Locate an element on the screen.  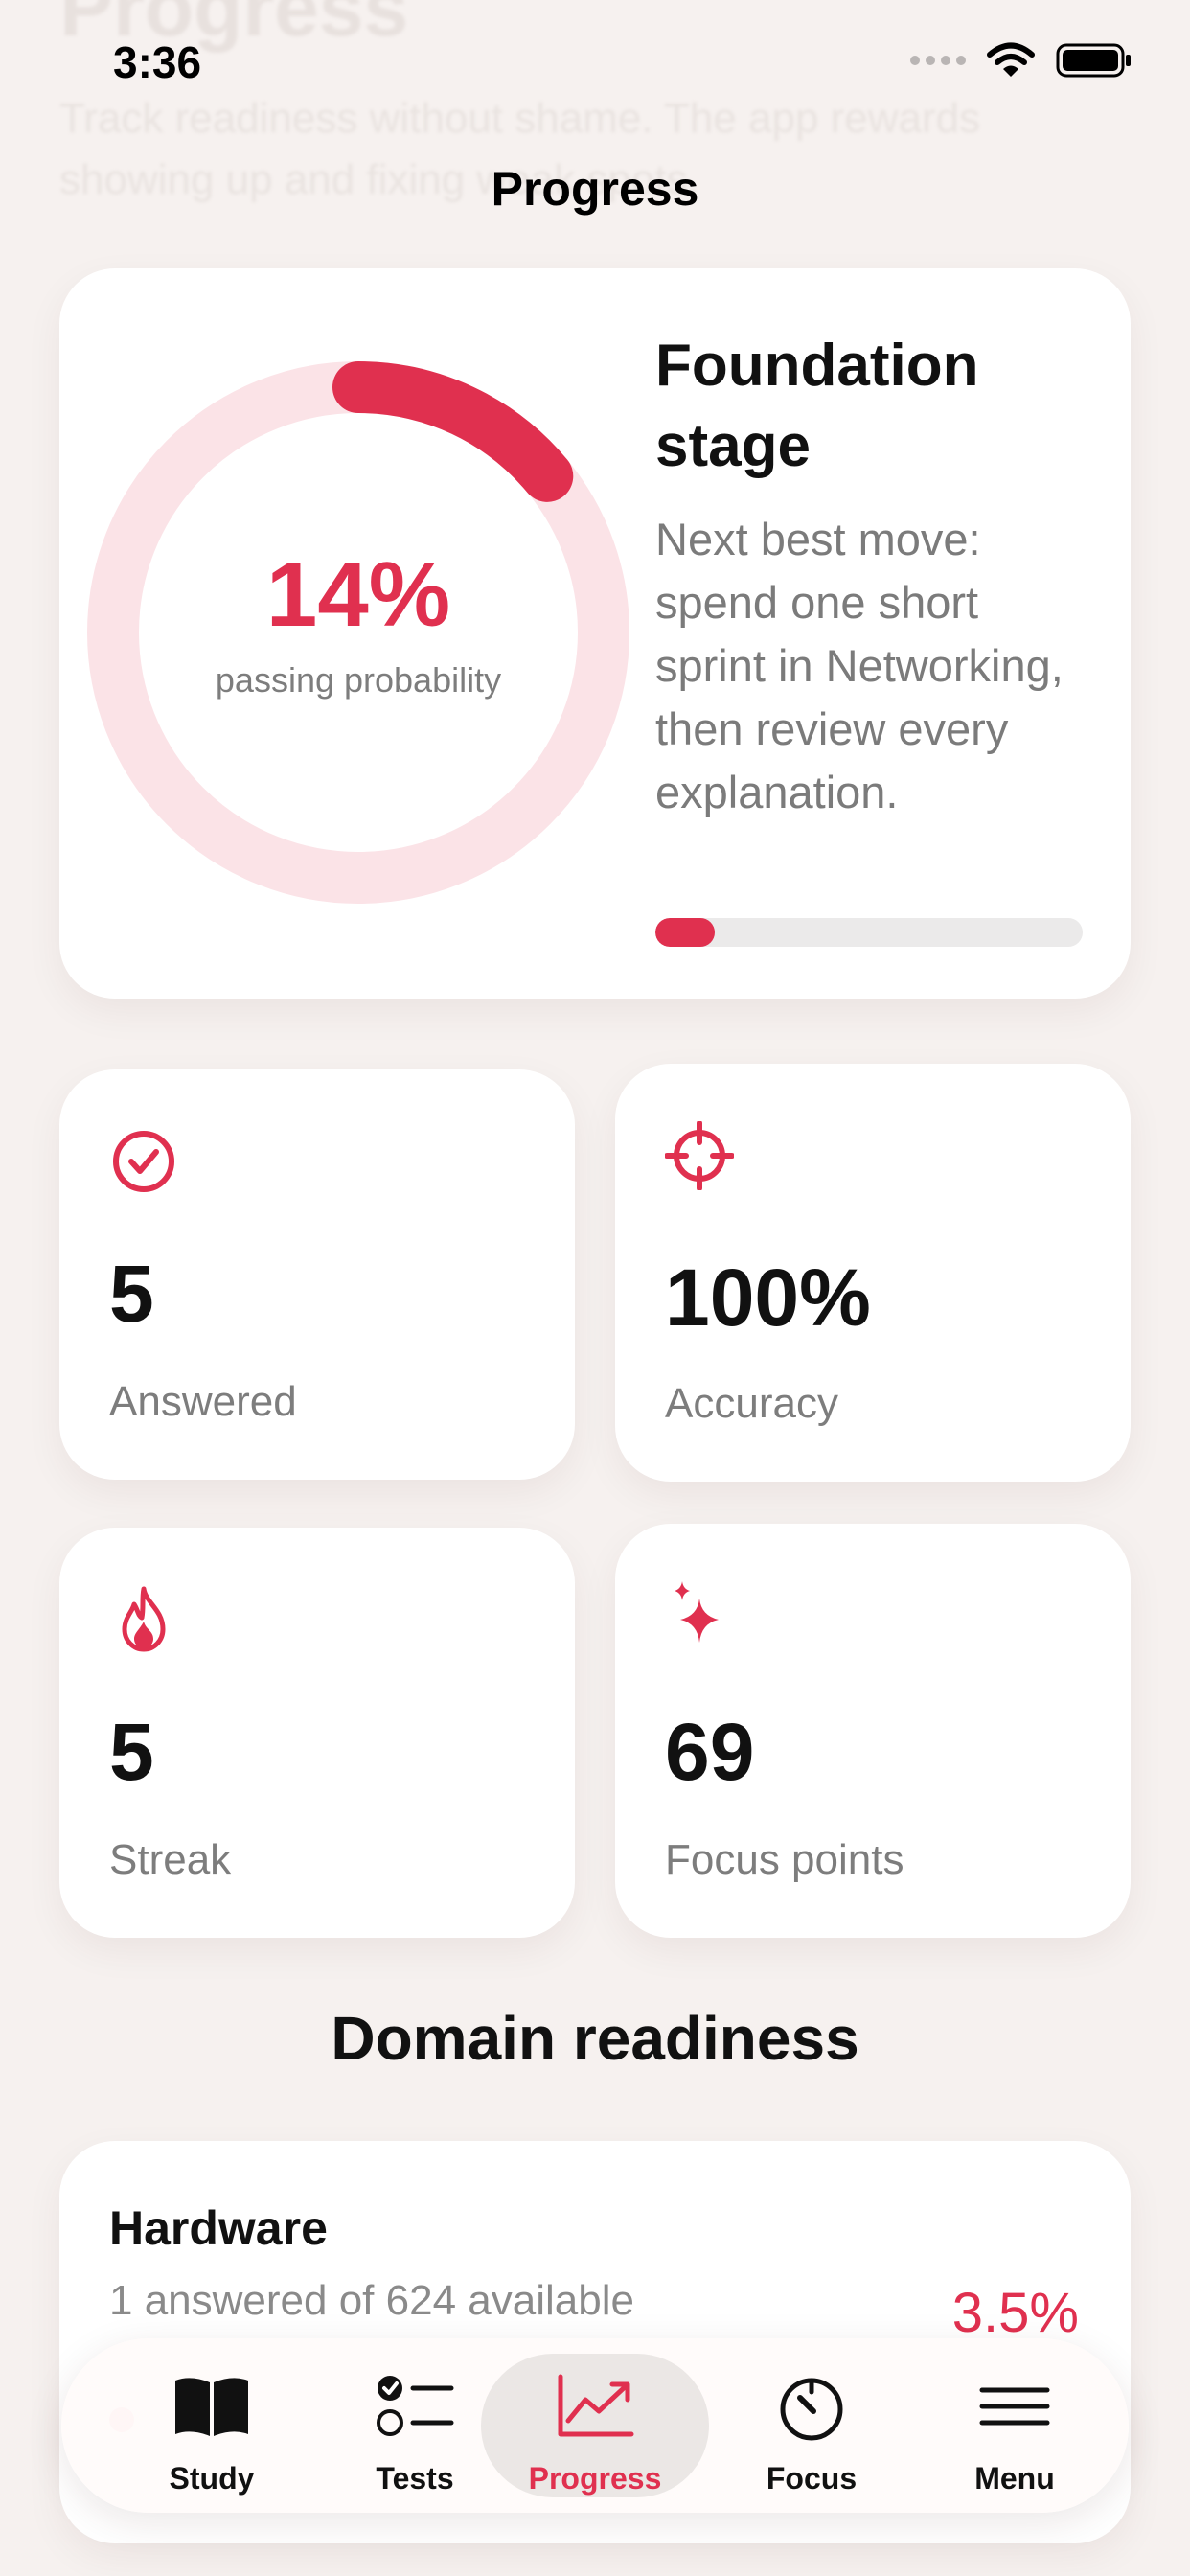
stage-title: Foundation stage is located at coordinates (817, 406).